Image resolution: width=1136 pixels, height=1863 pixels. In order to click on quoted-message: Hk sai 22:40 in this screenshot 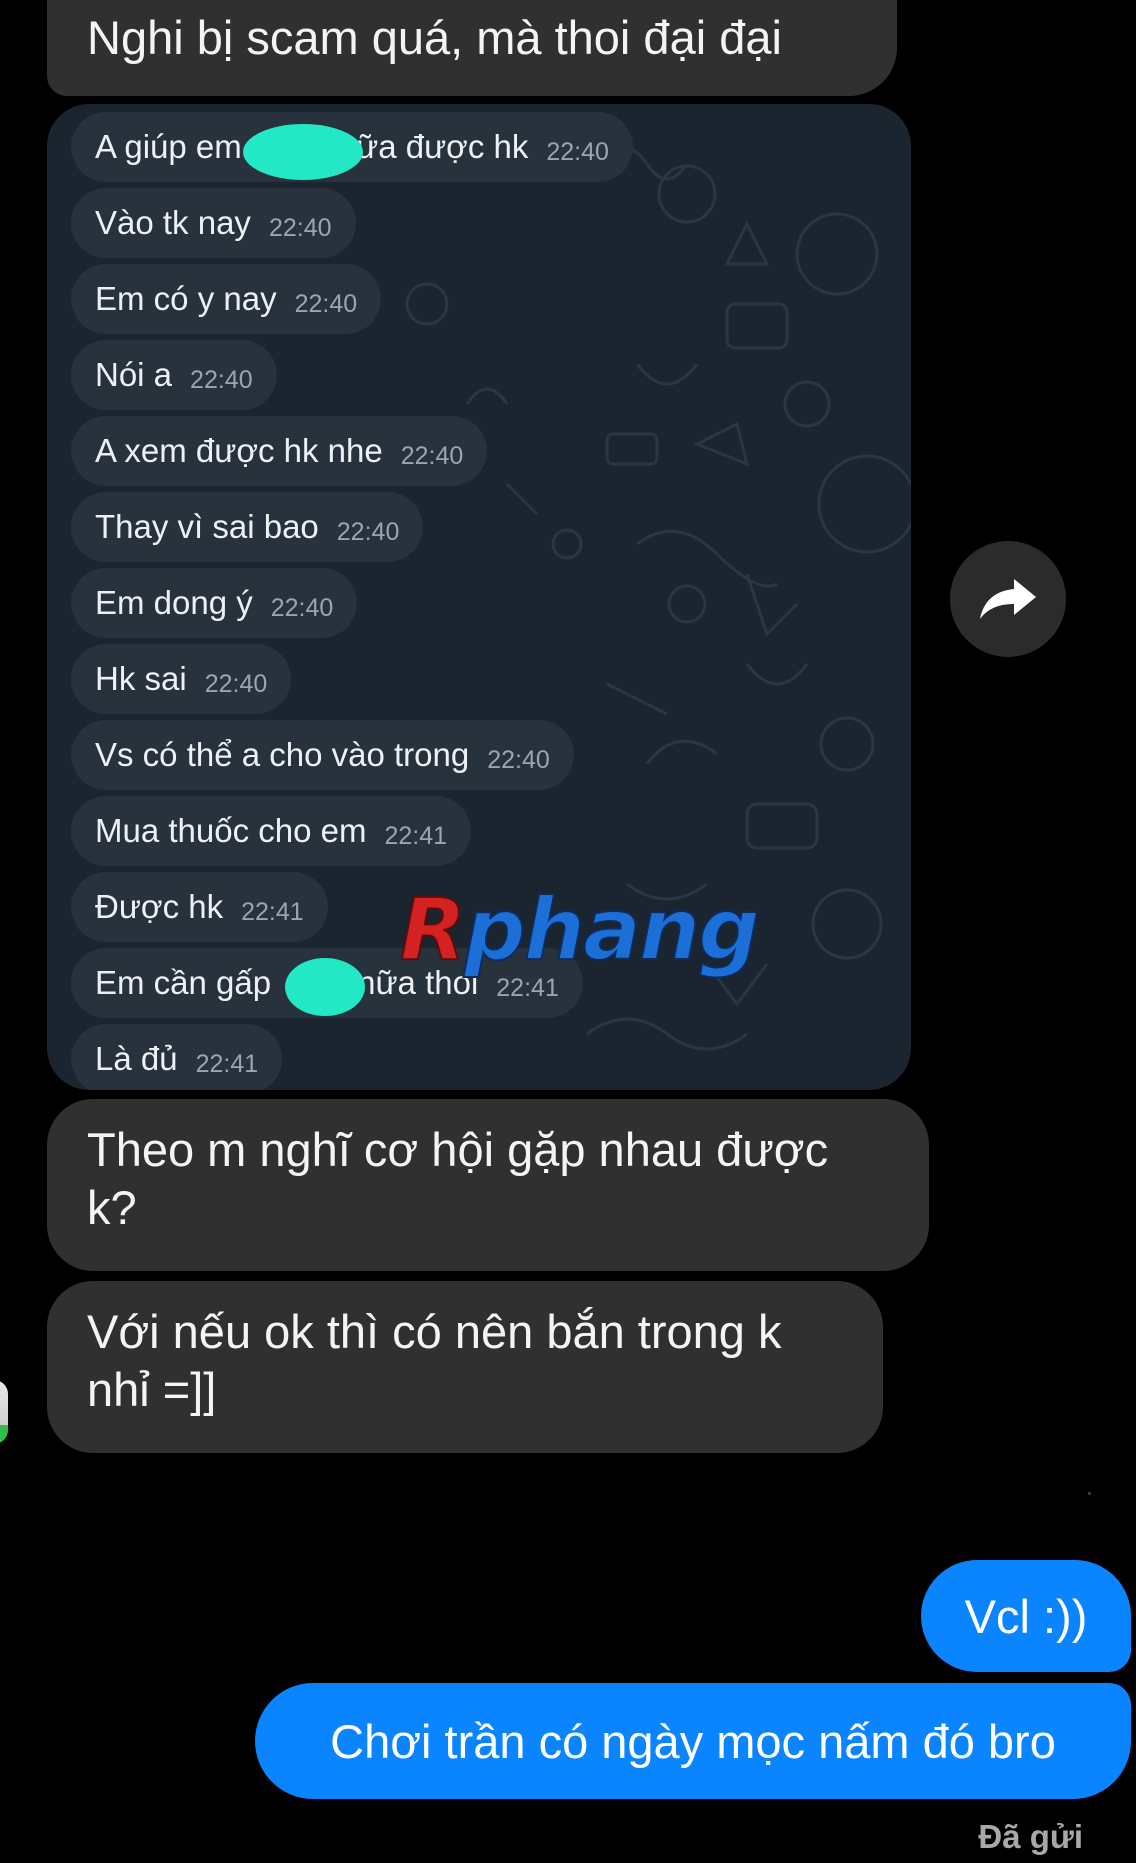, I will do `click(181, 679)`.